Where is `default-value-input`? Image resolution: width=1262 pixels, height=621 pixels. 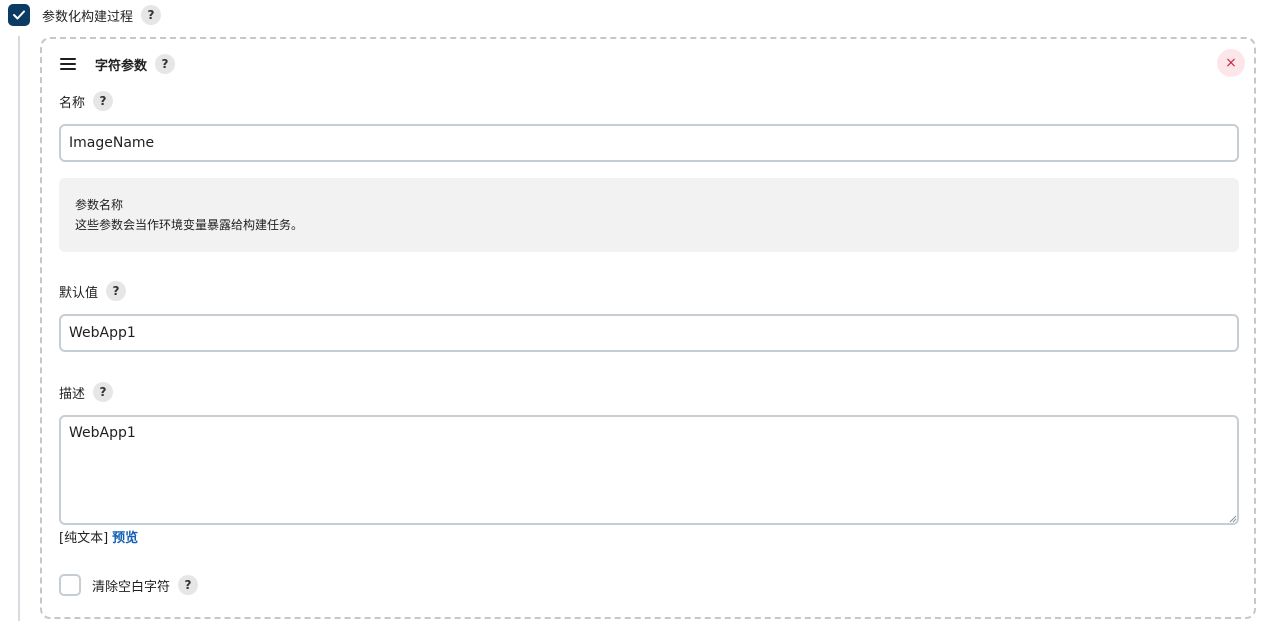
default-value-input is located at coordinates (649, 333).